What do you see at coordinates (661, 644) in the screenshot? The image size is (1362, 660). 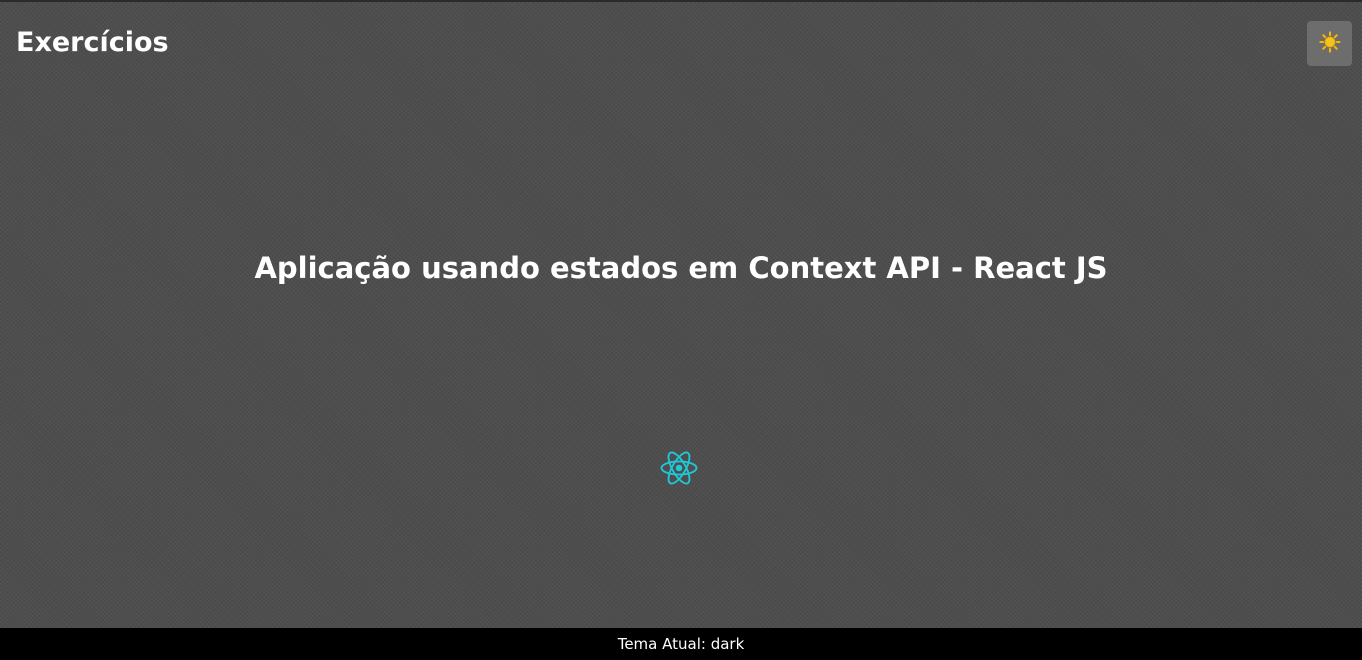 I see `current-theme-label: Tema Atual:` at bounding box center [661, 644].